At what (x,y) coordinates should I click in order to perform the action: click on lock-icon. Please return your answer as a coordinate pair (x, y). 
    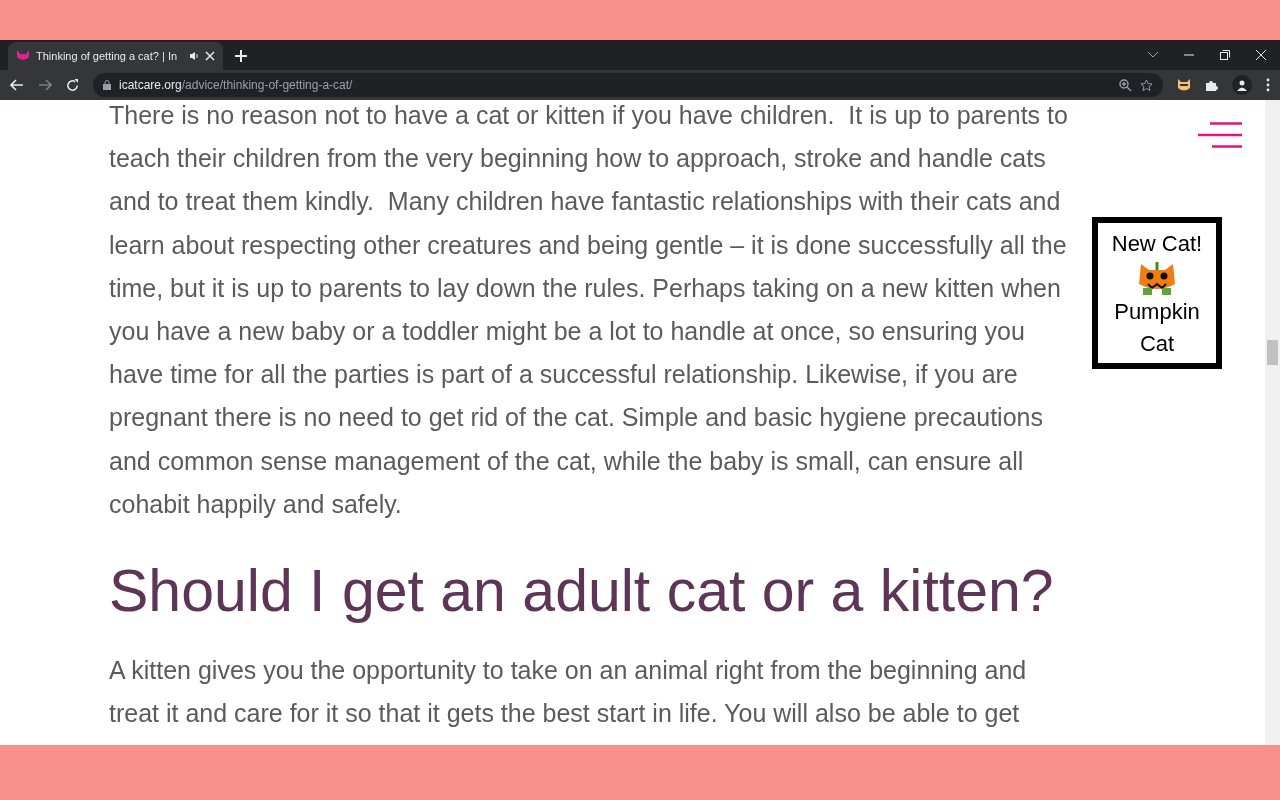
    Looking at the image, I should click on (107, 85).